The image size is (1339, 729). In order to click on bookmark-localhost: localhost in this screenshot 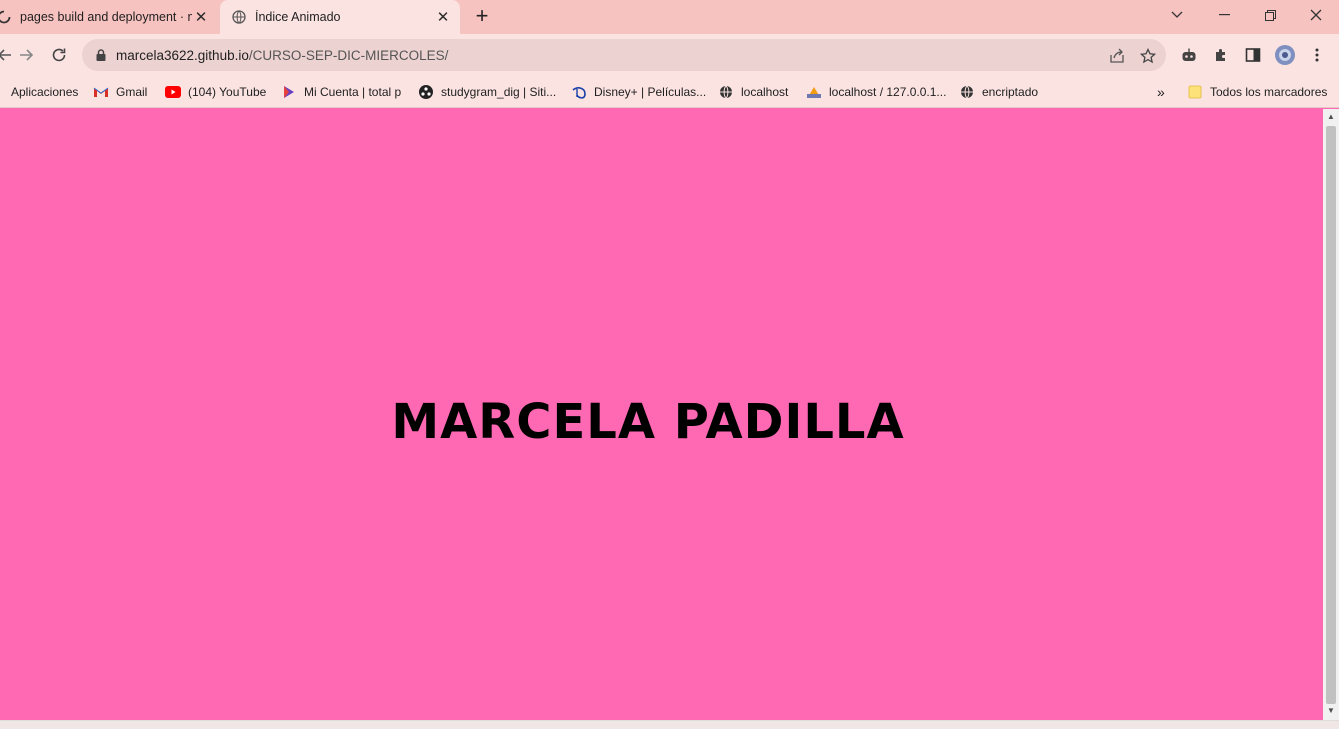, I will do `click(753, 92)`.